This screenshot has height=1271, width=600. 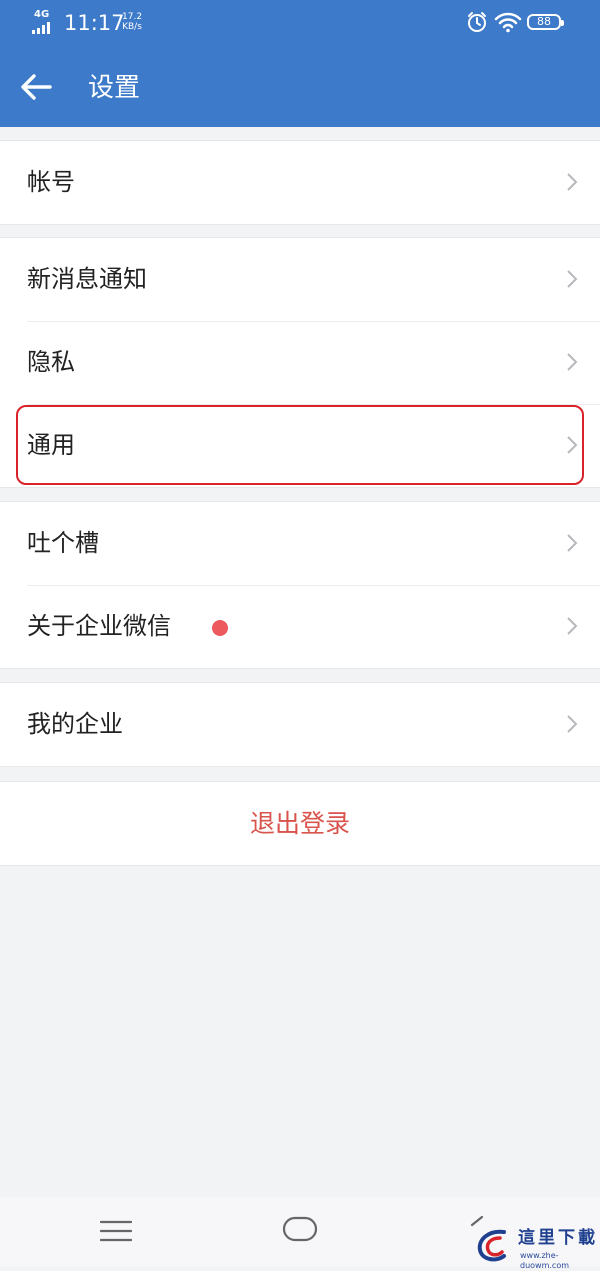 I want to click on settings-item-label: 新消息通知, so click(x=87, y=279).